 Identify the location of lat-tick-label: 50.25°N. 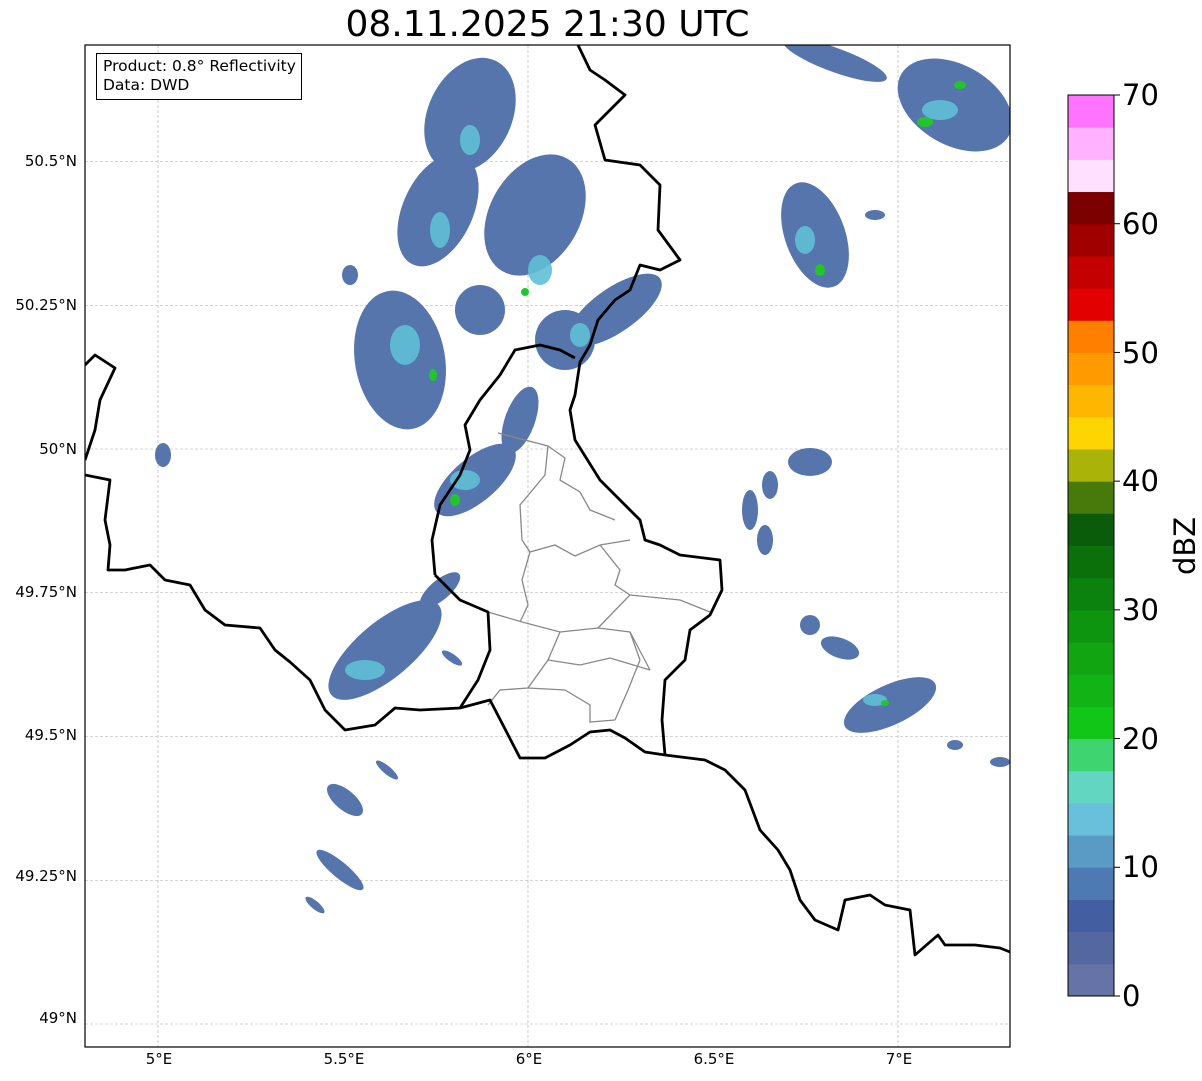
(46, 305).